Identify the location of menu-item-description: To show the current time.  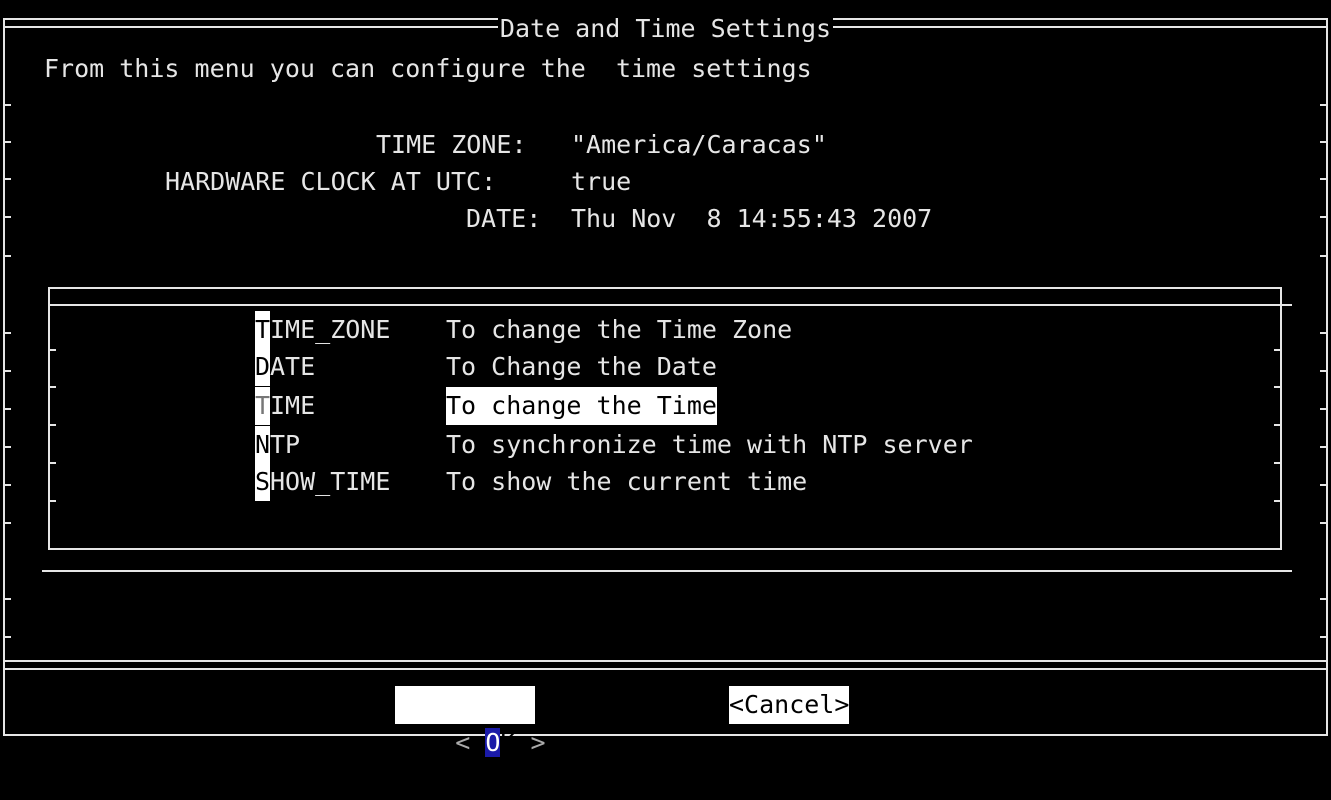
(627, 481).